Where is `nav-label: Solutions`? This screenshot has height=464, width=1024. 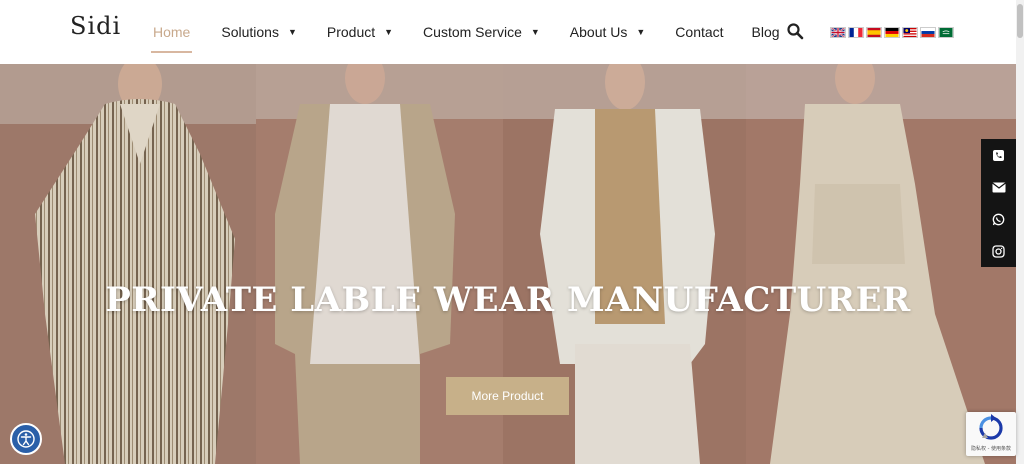 nav-label: Solutions is located at coordinates (250, 32).